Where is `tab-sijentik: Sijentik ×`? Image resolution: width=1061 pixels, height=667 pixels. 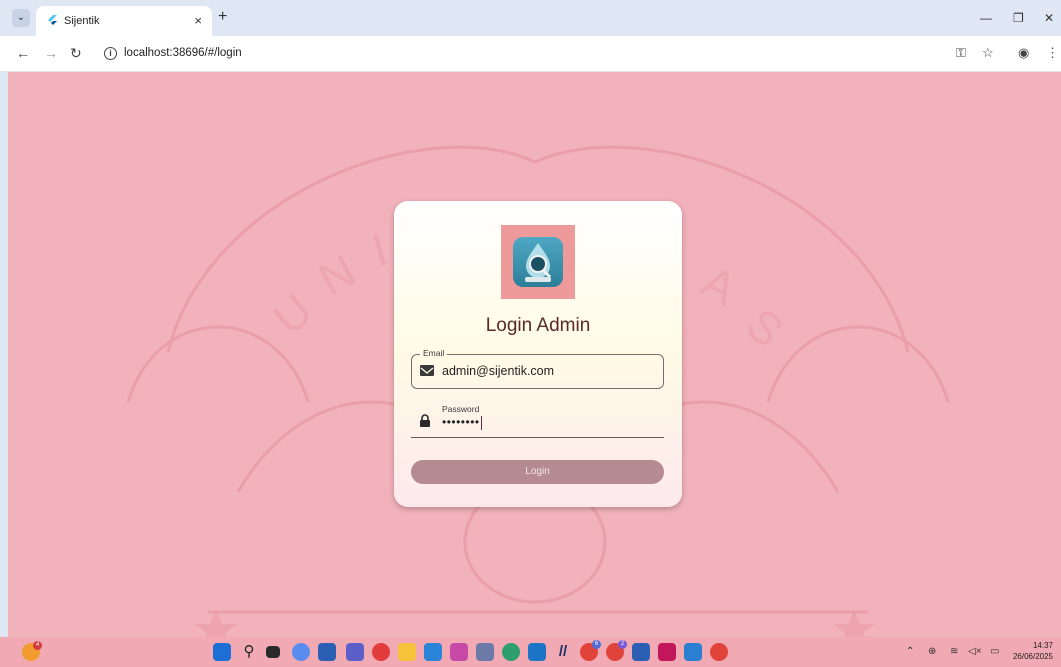 tab-sijentik: Sijentik × is located at coordinates (124, 21).